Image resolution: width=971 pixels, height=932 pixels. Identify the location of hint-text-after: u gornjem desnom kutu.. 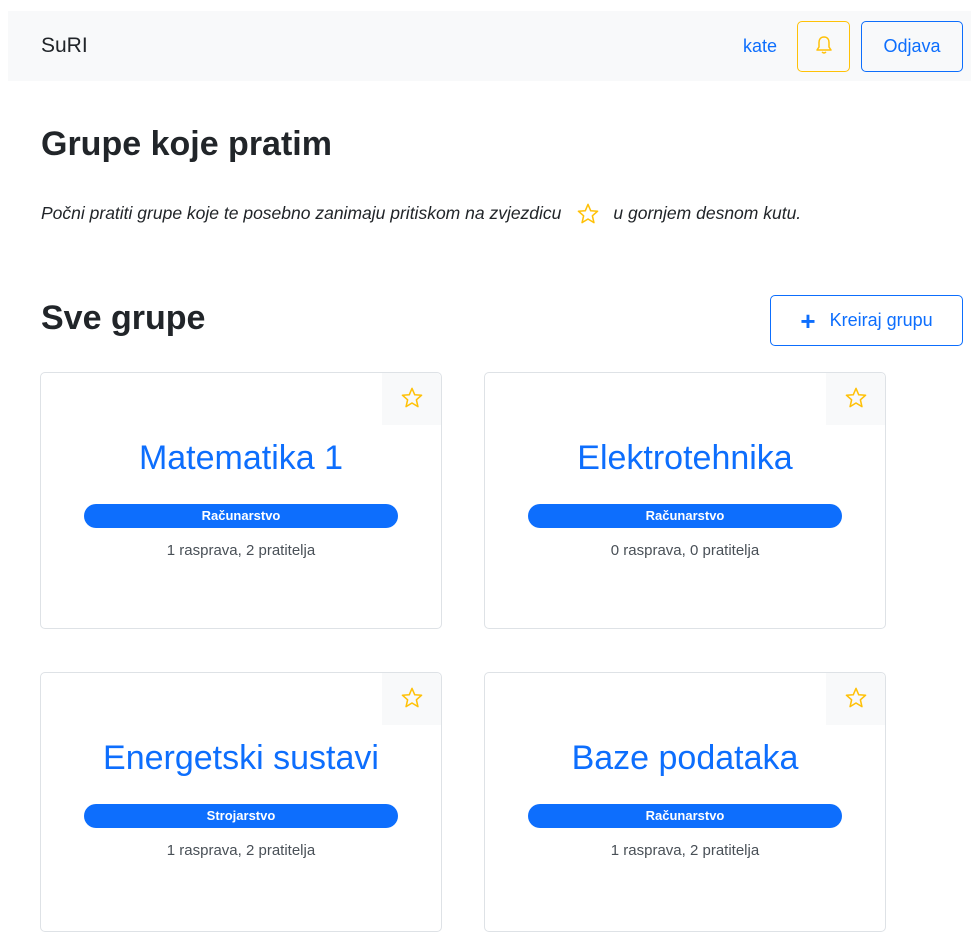
(707, 213).